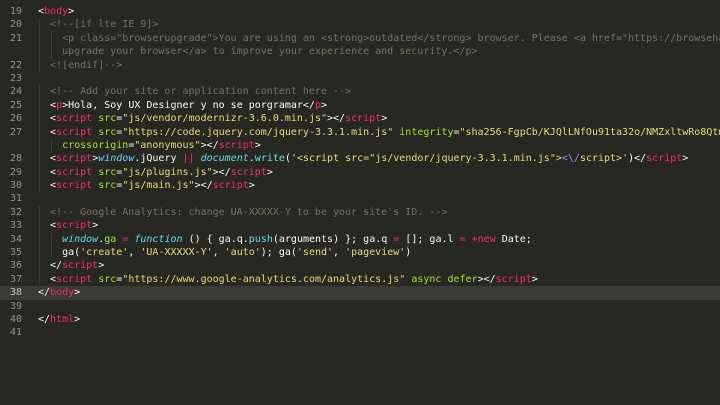 The height and width of the screenshot is (405, 720). Describe the element at coordinates (360, 65) in the screenshot. I see `code-line: 22 <![endif]-->` at that location.